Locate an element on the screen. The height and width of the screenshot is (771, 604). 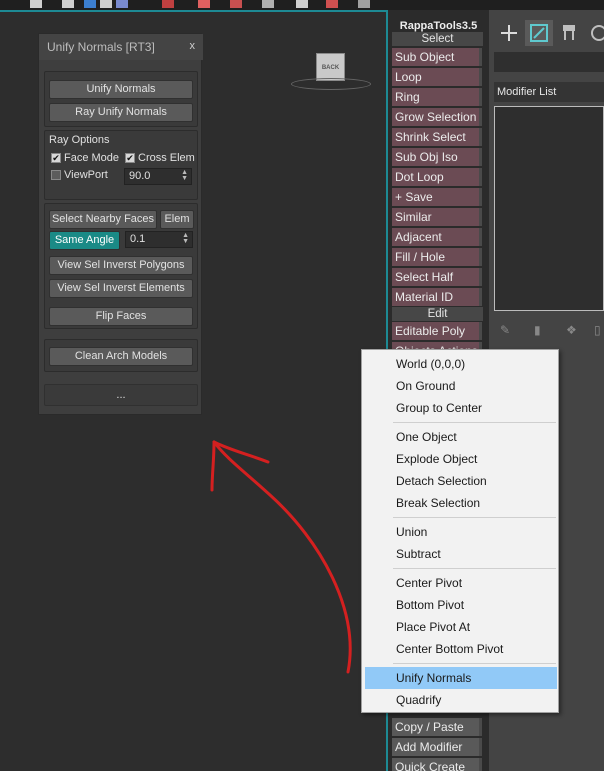
menu-item-unify-normals: Unify Normals is located at coordinates (461, 678).